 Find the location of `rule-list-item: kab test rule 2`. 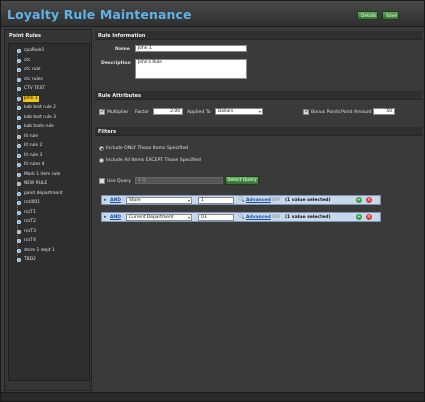

rule-list-item: kab test rule 2 is located at coordinates (37, 108).